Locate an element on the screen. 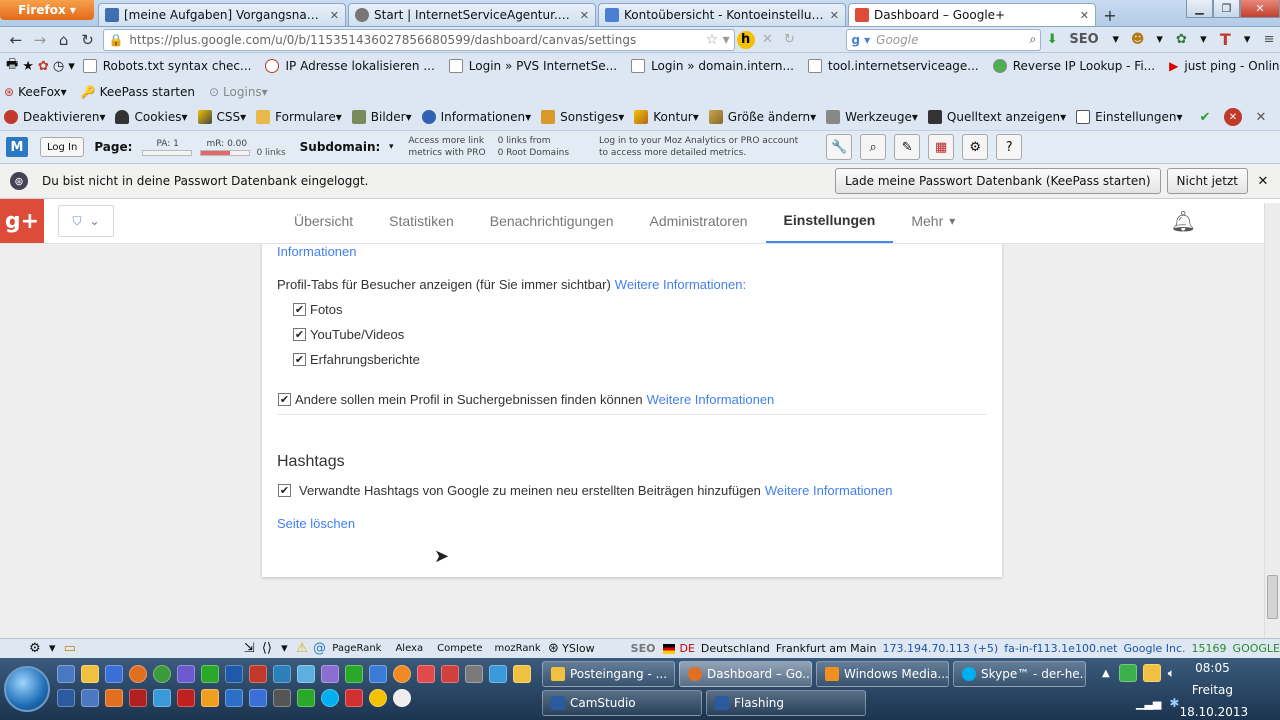  at-icon: @ is located at coordinates (320, 649).